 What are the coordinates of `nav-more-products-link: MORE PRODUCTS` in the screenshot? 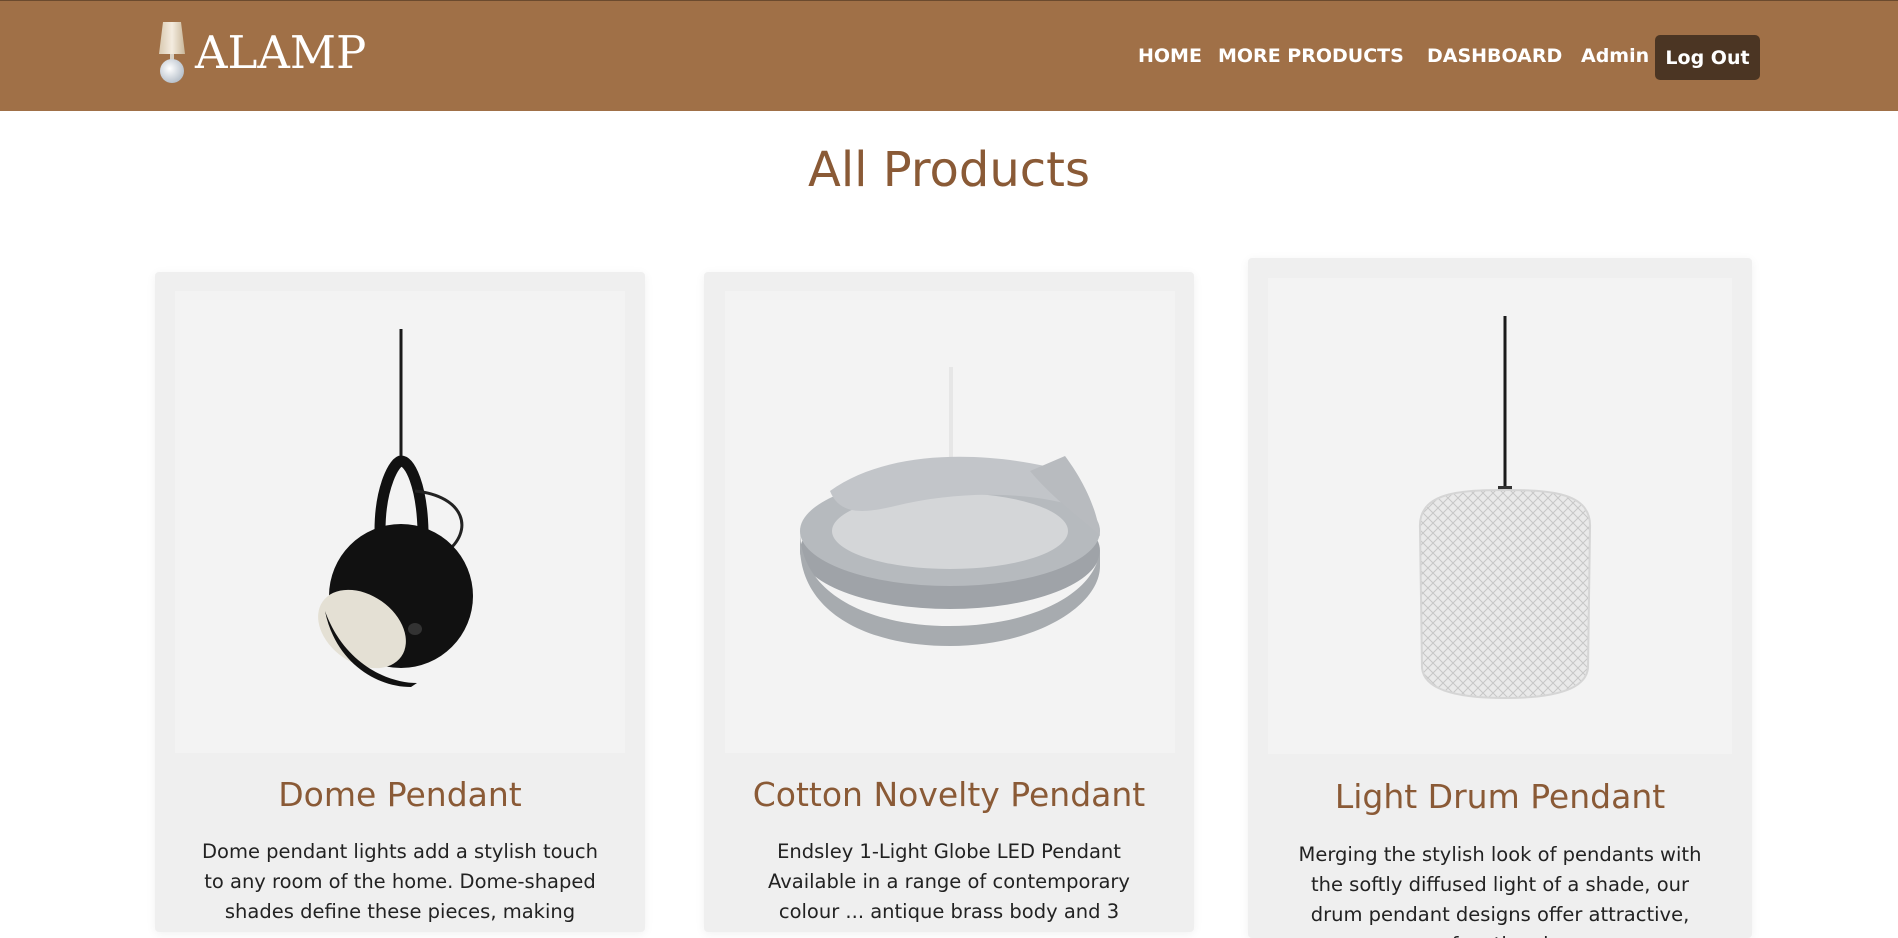 It's located at (1311, 56).